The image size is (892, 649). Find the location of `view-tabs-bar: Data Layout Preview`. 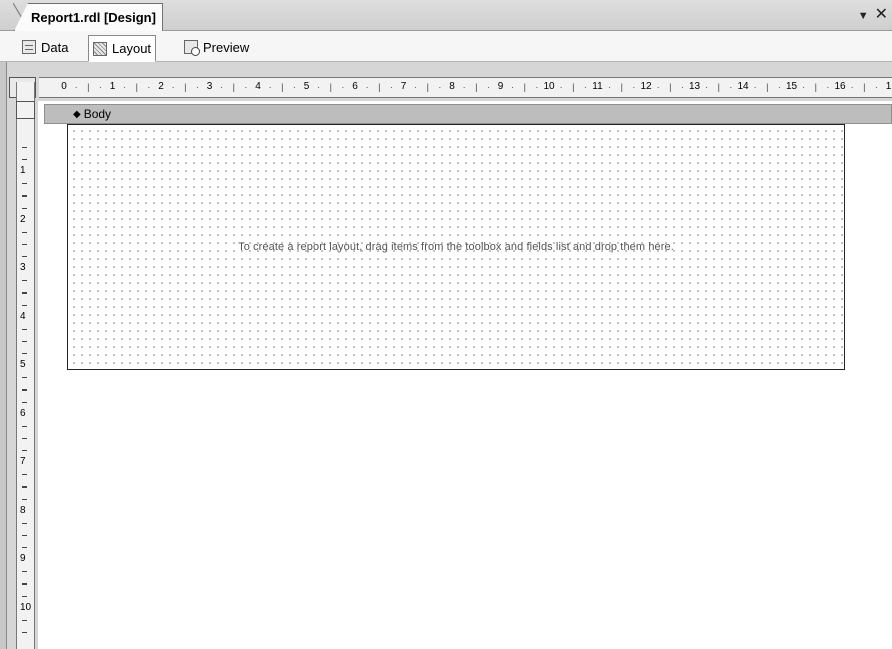

view-tabs-bar: Data Layout Preview is located at coordinates (446, 46).